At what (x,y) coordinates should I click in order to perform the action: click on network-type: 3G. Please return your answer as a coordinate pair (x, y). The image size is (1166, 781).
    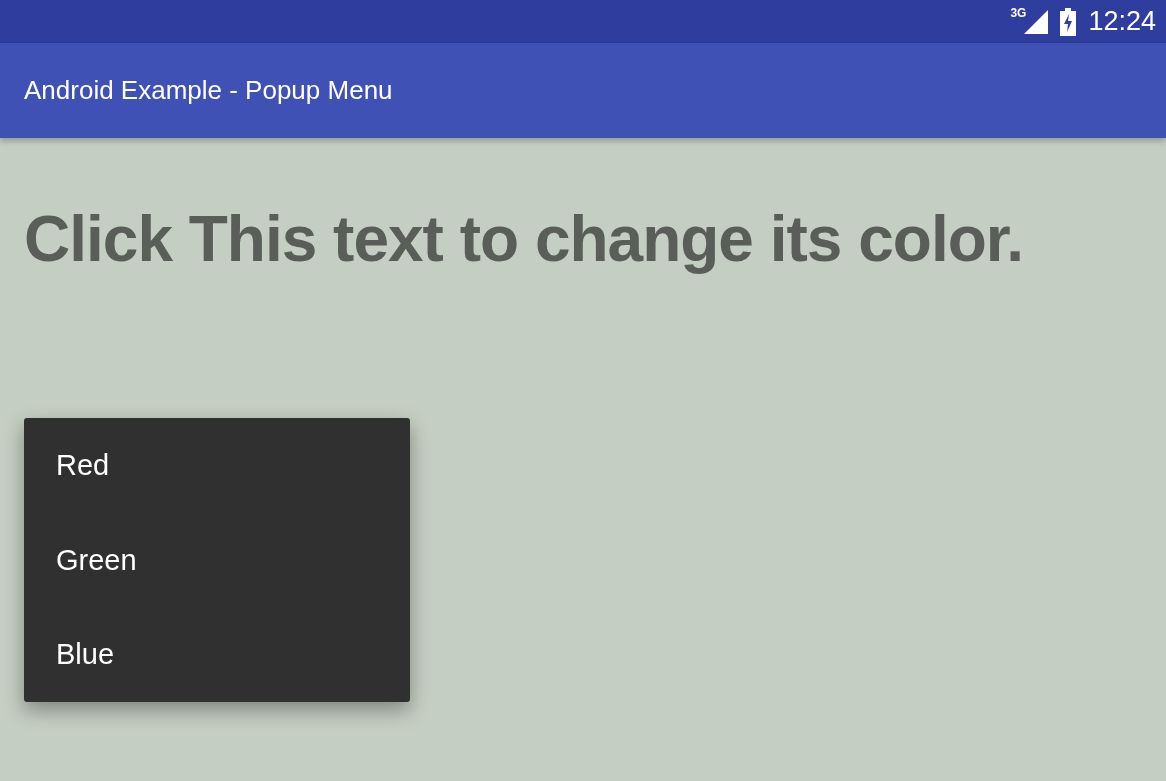
    Looking at the image, I should click on (1018, 12).